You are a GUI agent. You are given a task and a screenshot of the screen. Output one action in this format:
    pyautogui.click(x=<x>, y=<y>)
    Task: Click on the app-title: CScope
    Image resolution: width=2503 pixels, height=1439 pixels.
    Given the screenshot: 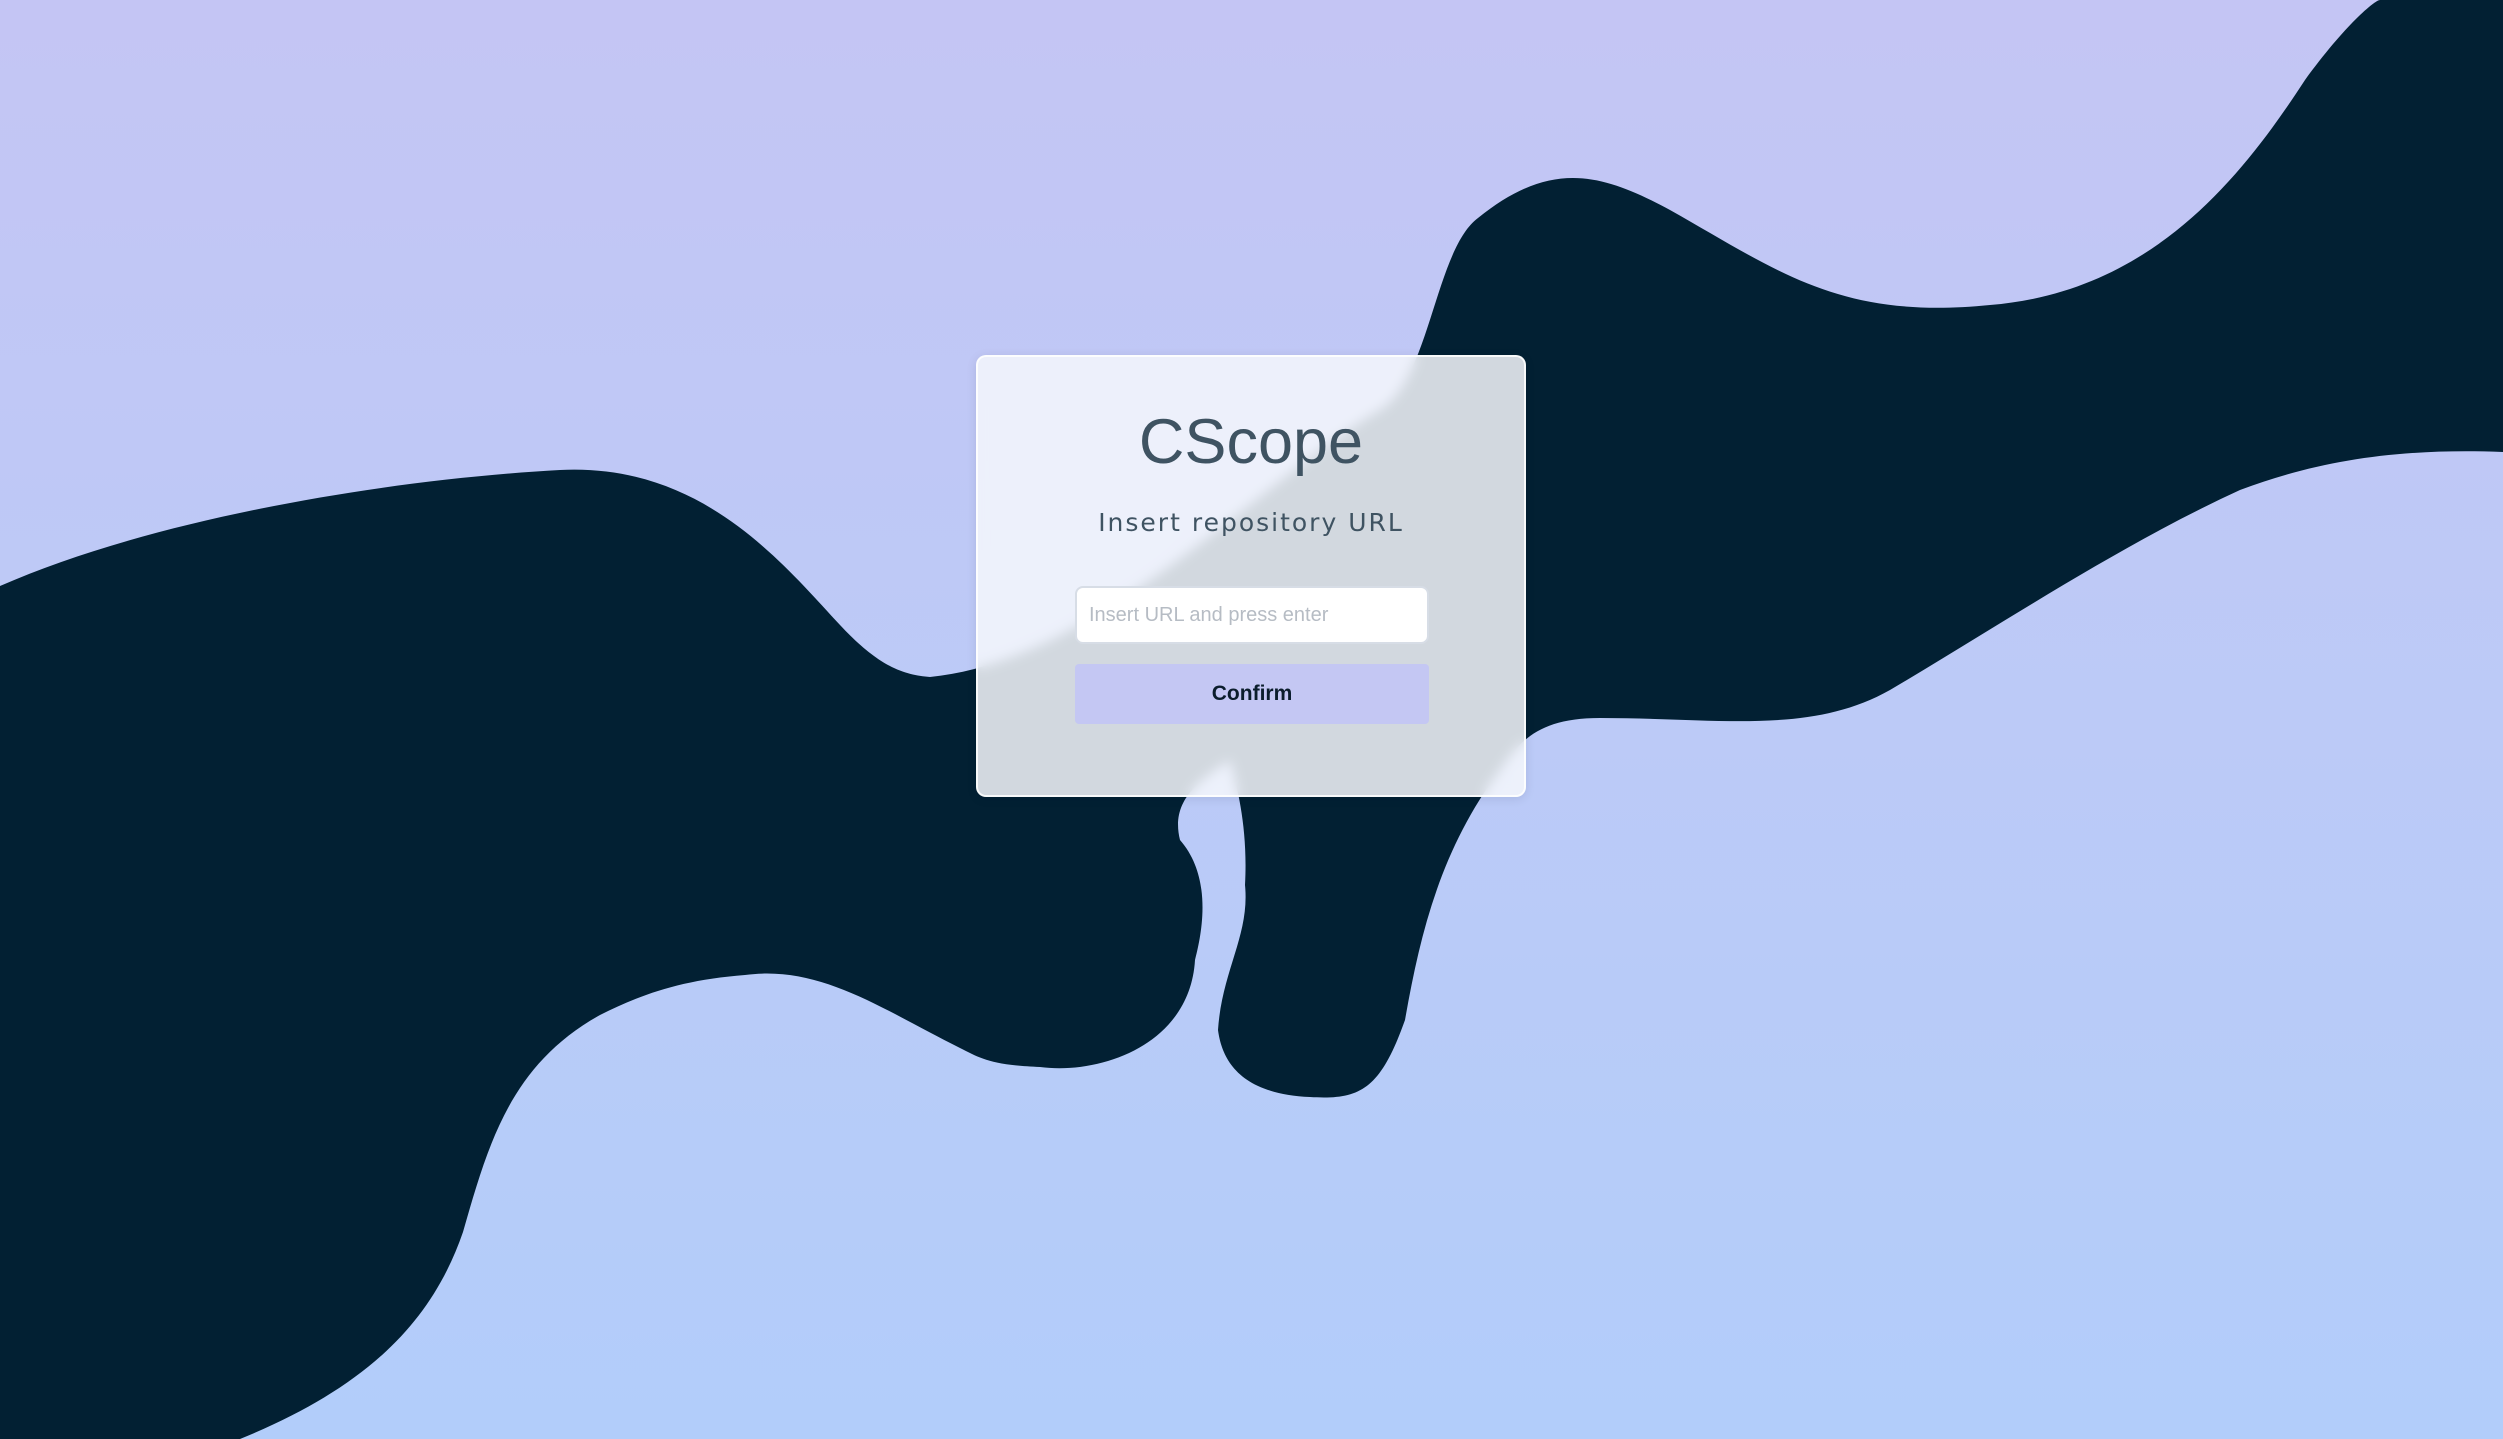 What is the action you would take?
    pyautogui.click(x=1251, y=442)
    